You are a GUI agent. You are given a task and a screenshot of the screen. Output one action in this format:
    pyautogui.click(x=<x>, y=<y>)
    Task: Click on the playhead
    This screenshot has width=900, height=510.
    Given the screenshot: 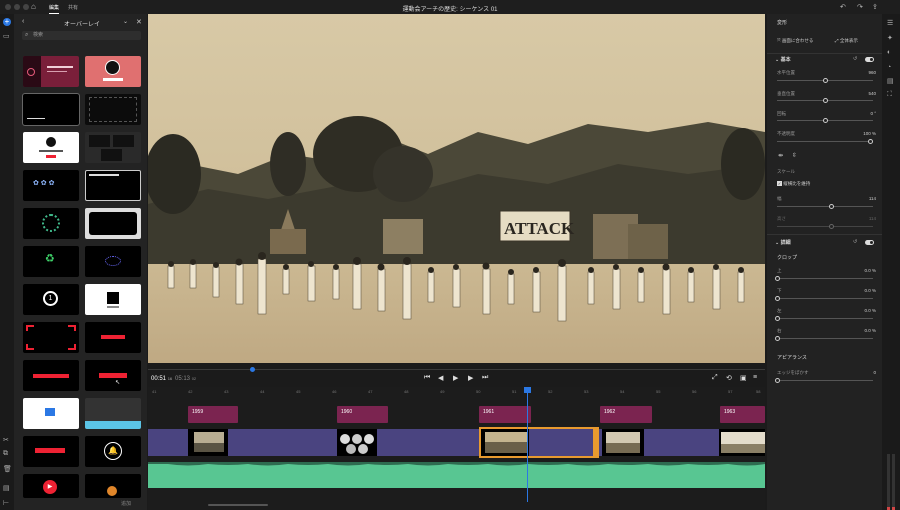 What is the action you would take?
    pyautogui.click(x=527, y=444)
    